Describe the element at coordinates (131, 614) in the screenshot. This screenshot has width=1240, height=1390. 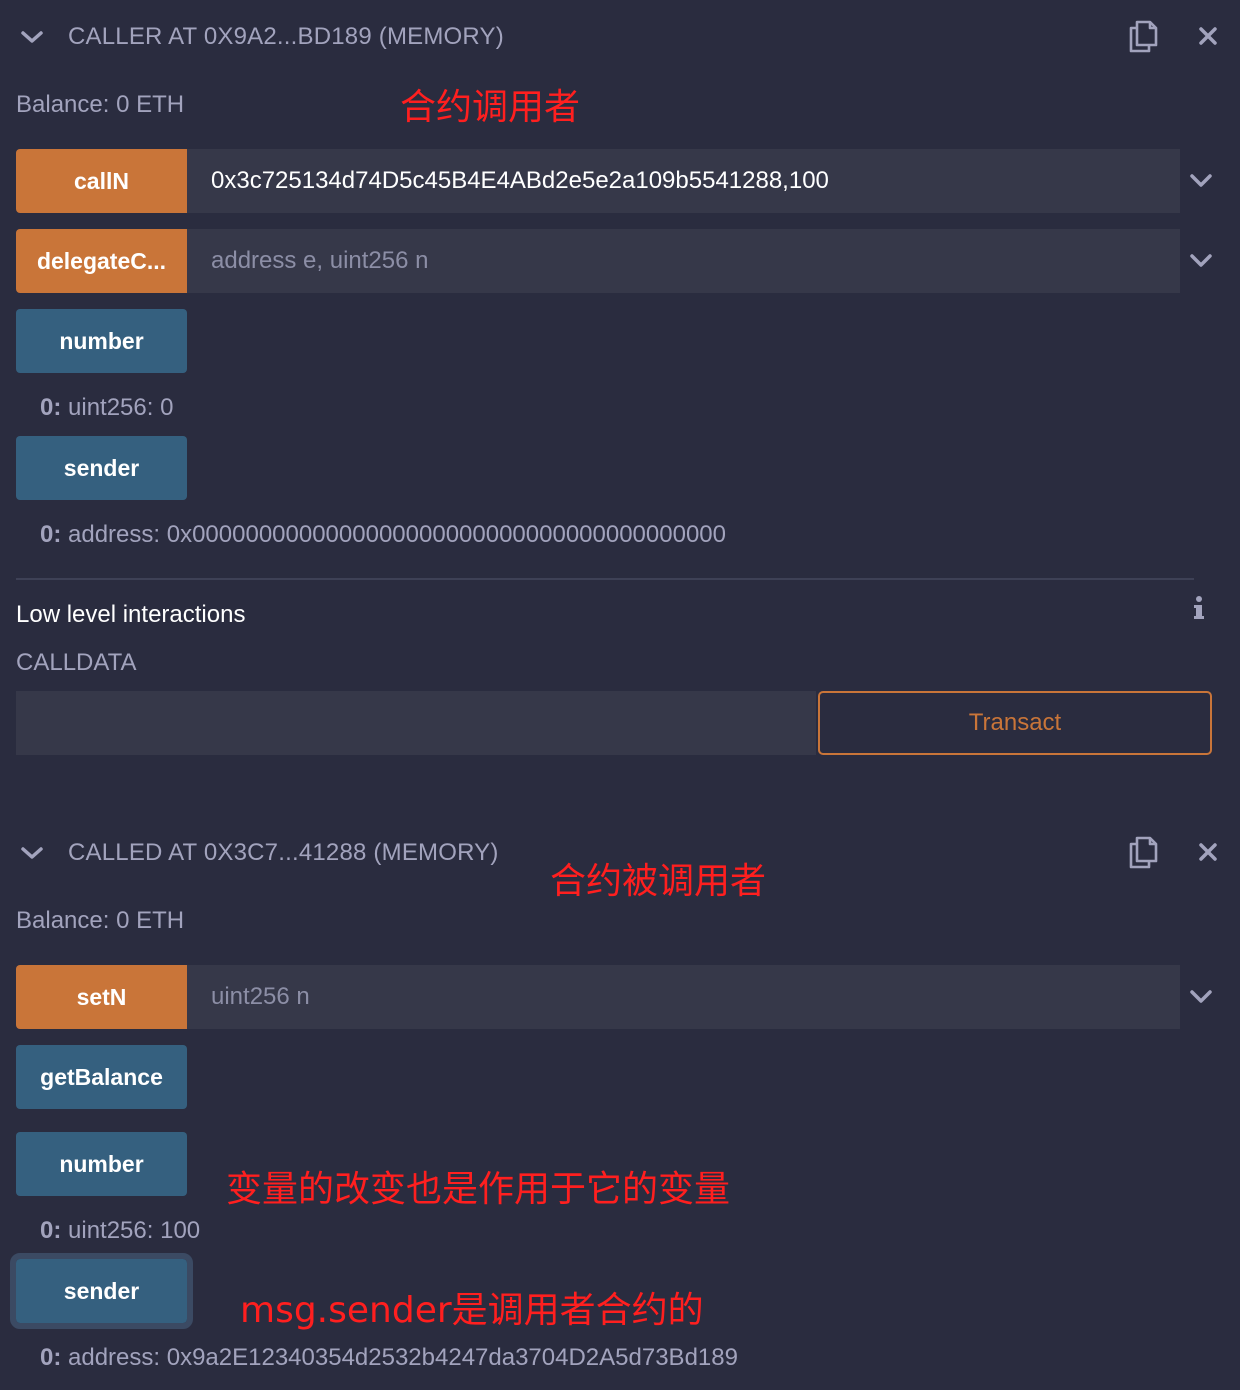
I see `low-level-heading: Low level interactions` at that location.